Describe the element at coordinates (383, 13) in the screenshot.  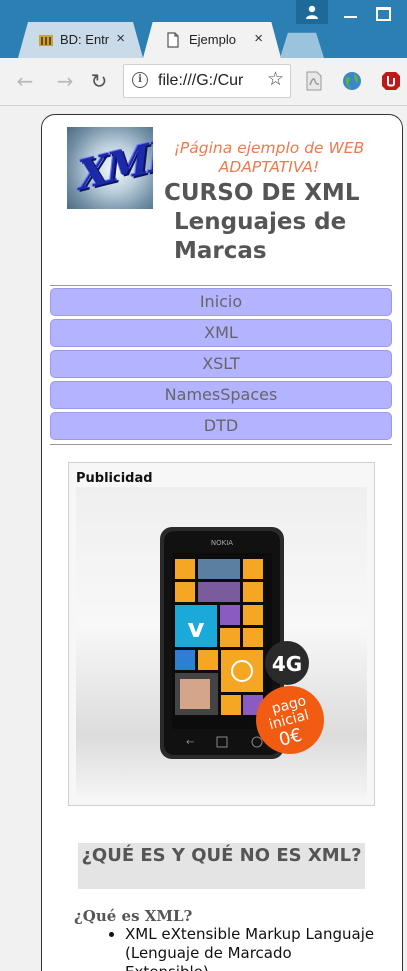
I see `maximize-button` at that location.